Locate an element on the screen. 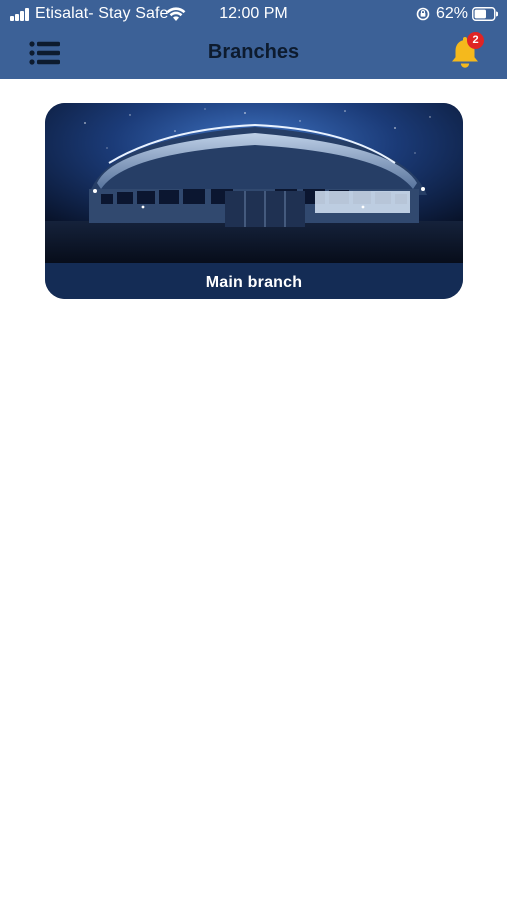 Image resolution: width=507 pixels, height=900 pixels. status-bar: Etisalat- Stay Safe 12:00 PM 62% is located at coordinates (253, 14).